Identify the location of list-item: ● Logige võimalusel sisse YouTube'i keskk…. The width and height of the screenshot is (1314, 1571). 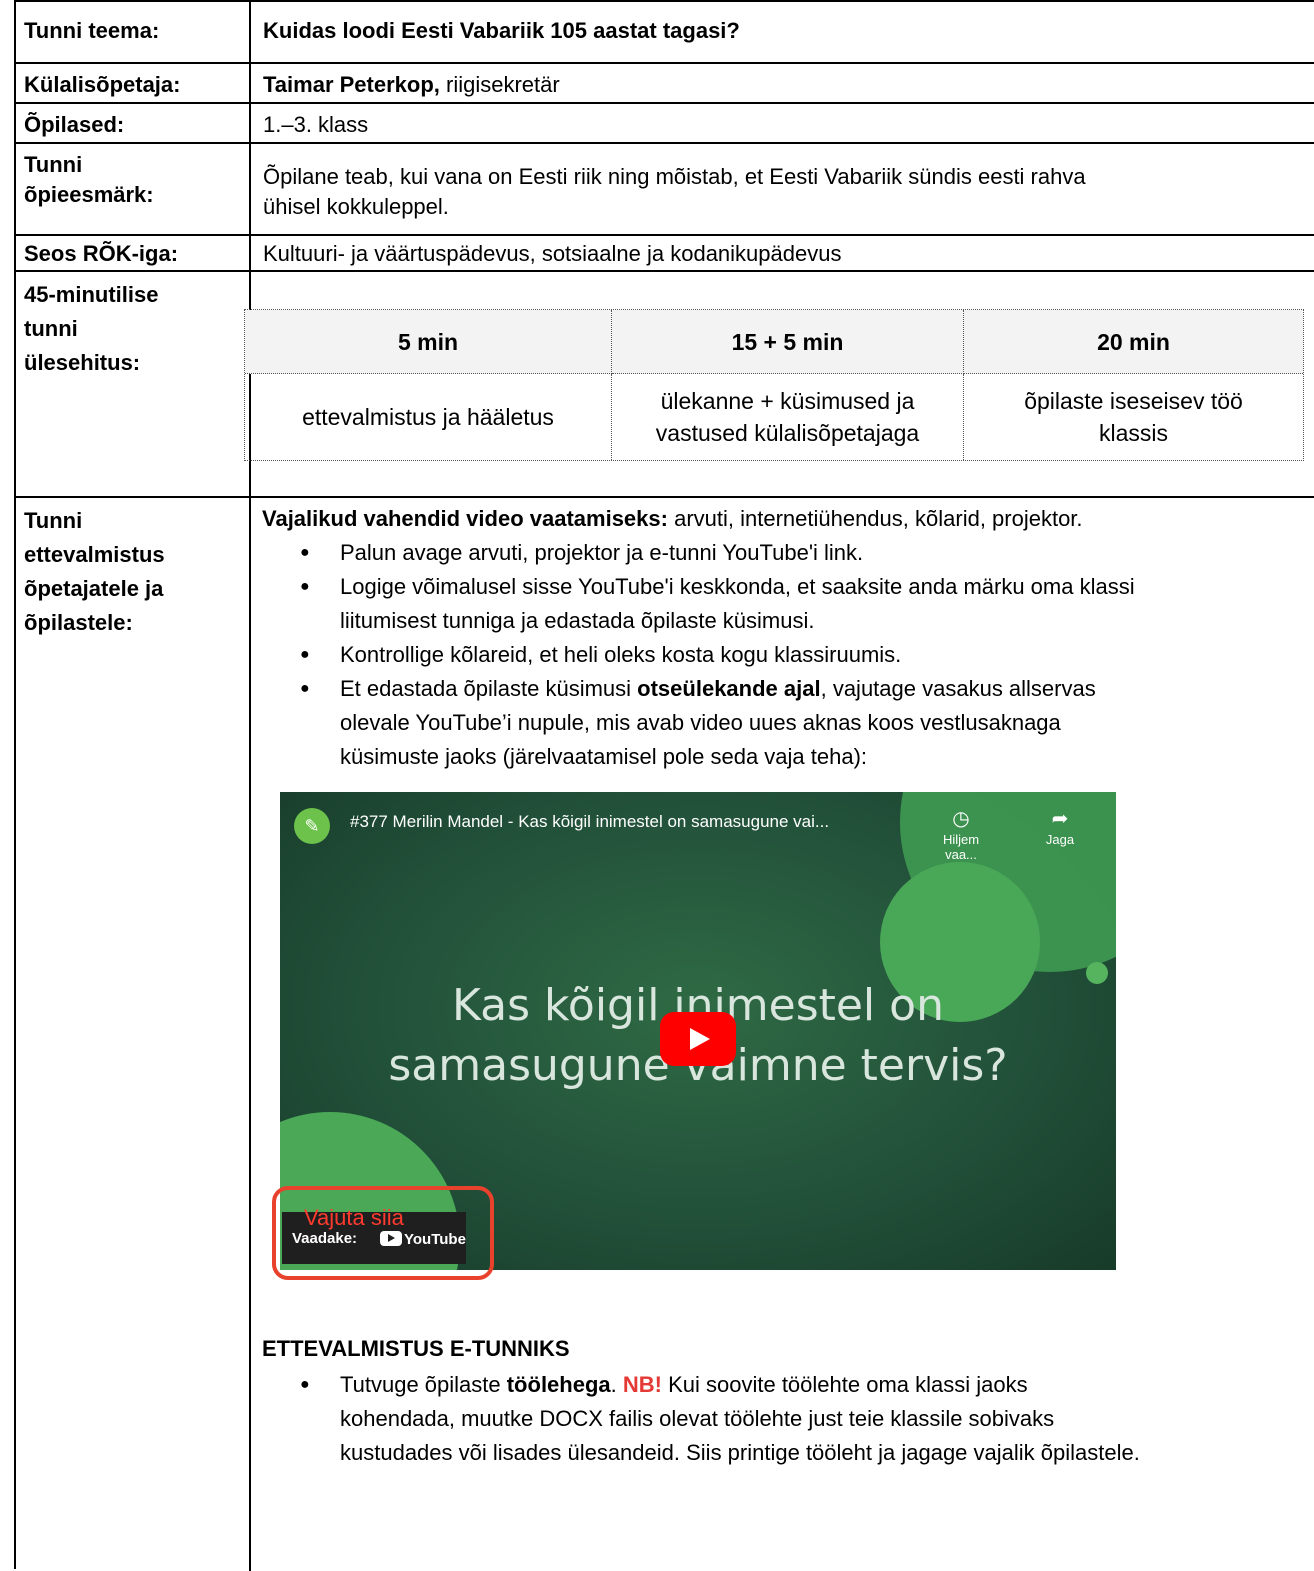
(787, 604).